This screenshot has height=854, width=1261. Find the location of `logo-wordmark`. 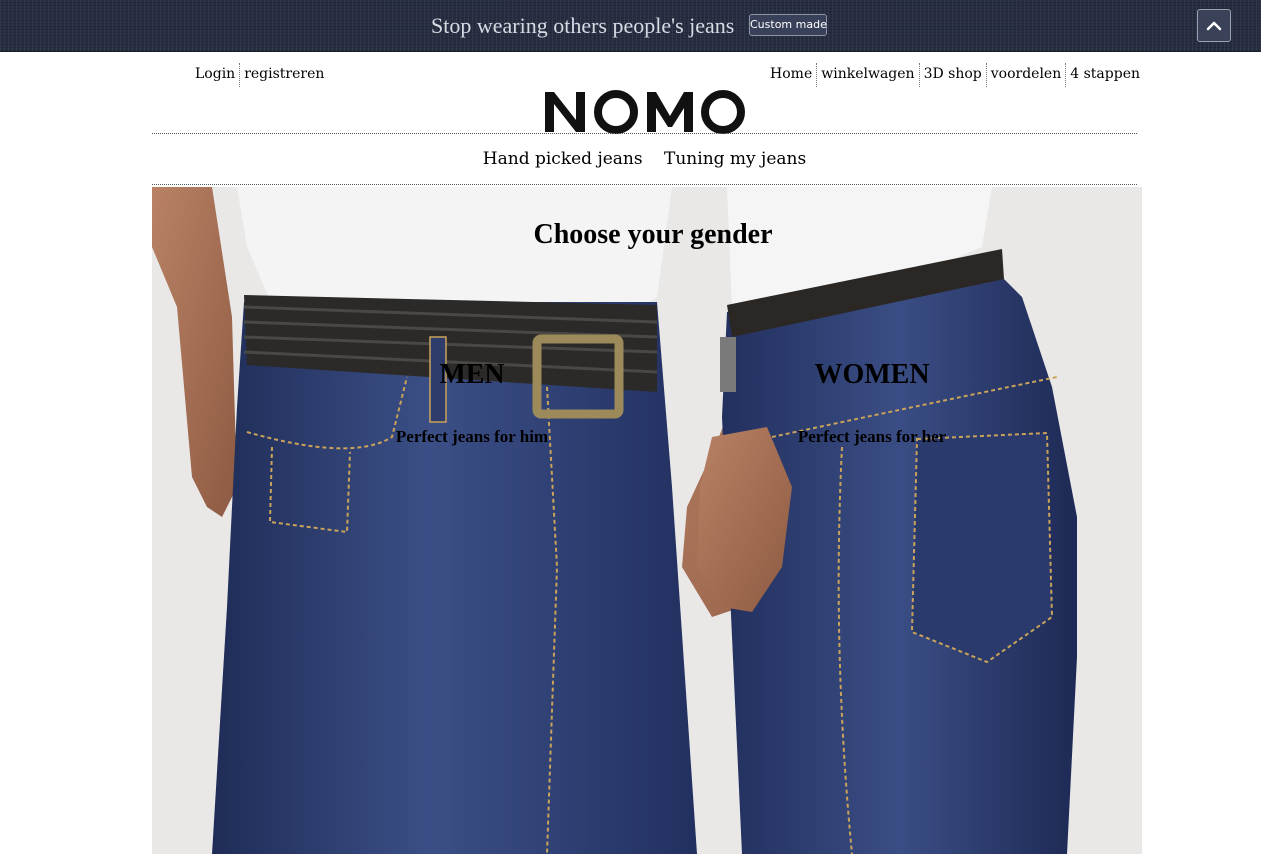

logo-wordmark is located at coordinates (645, 112).